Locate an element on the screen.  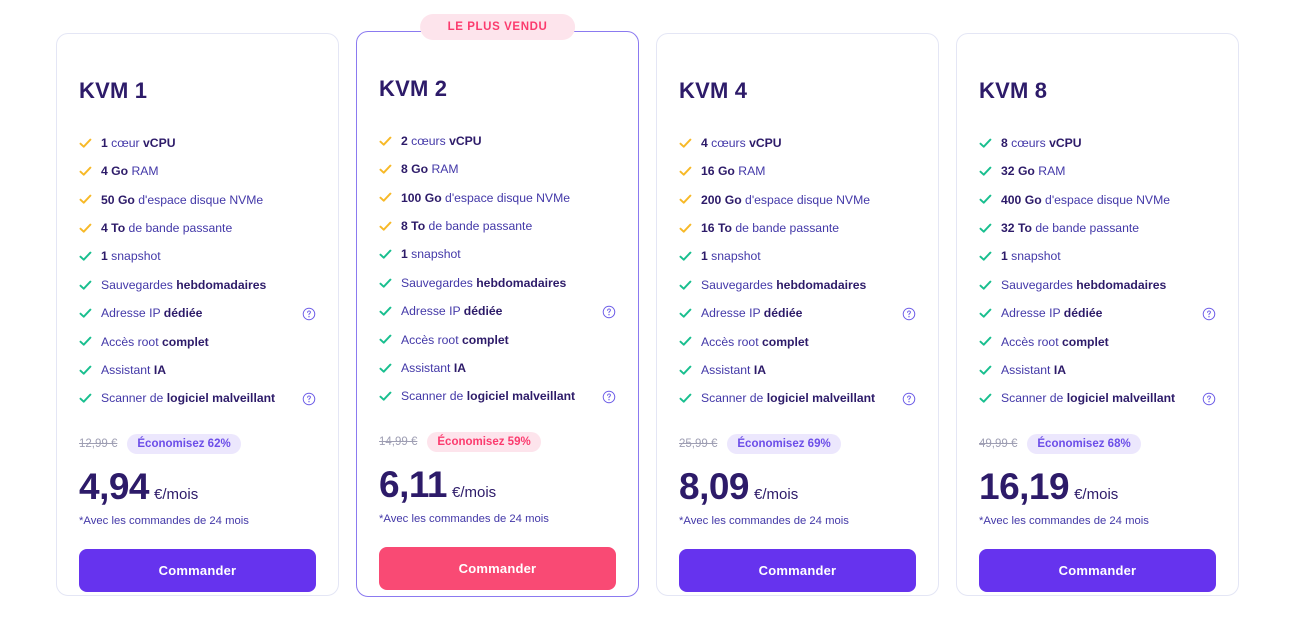
plan-title: KVM 4 is located at coordinates (713, 90).